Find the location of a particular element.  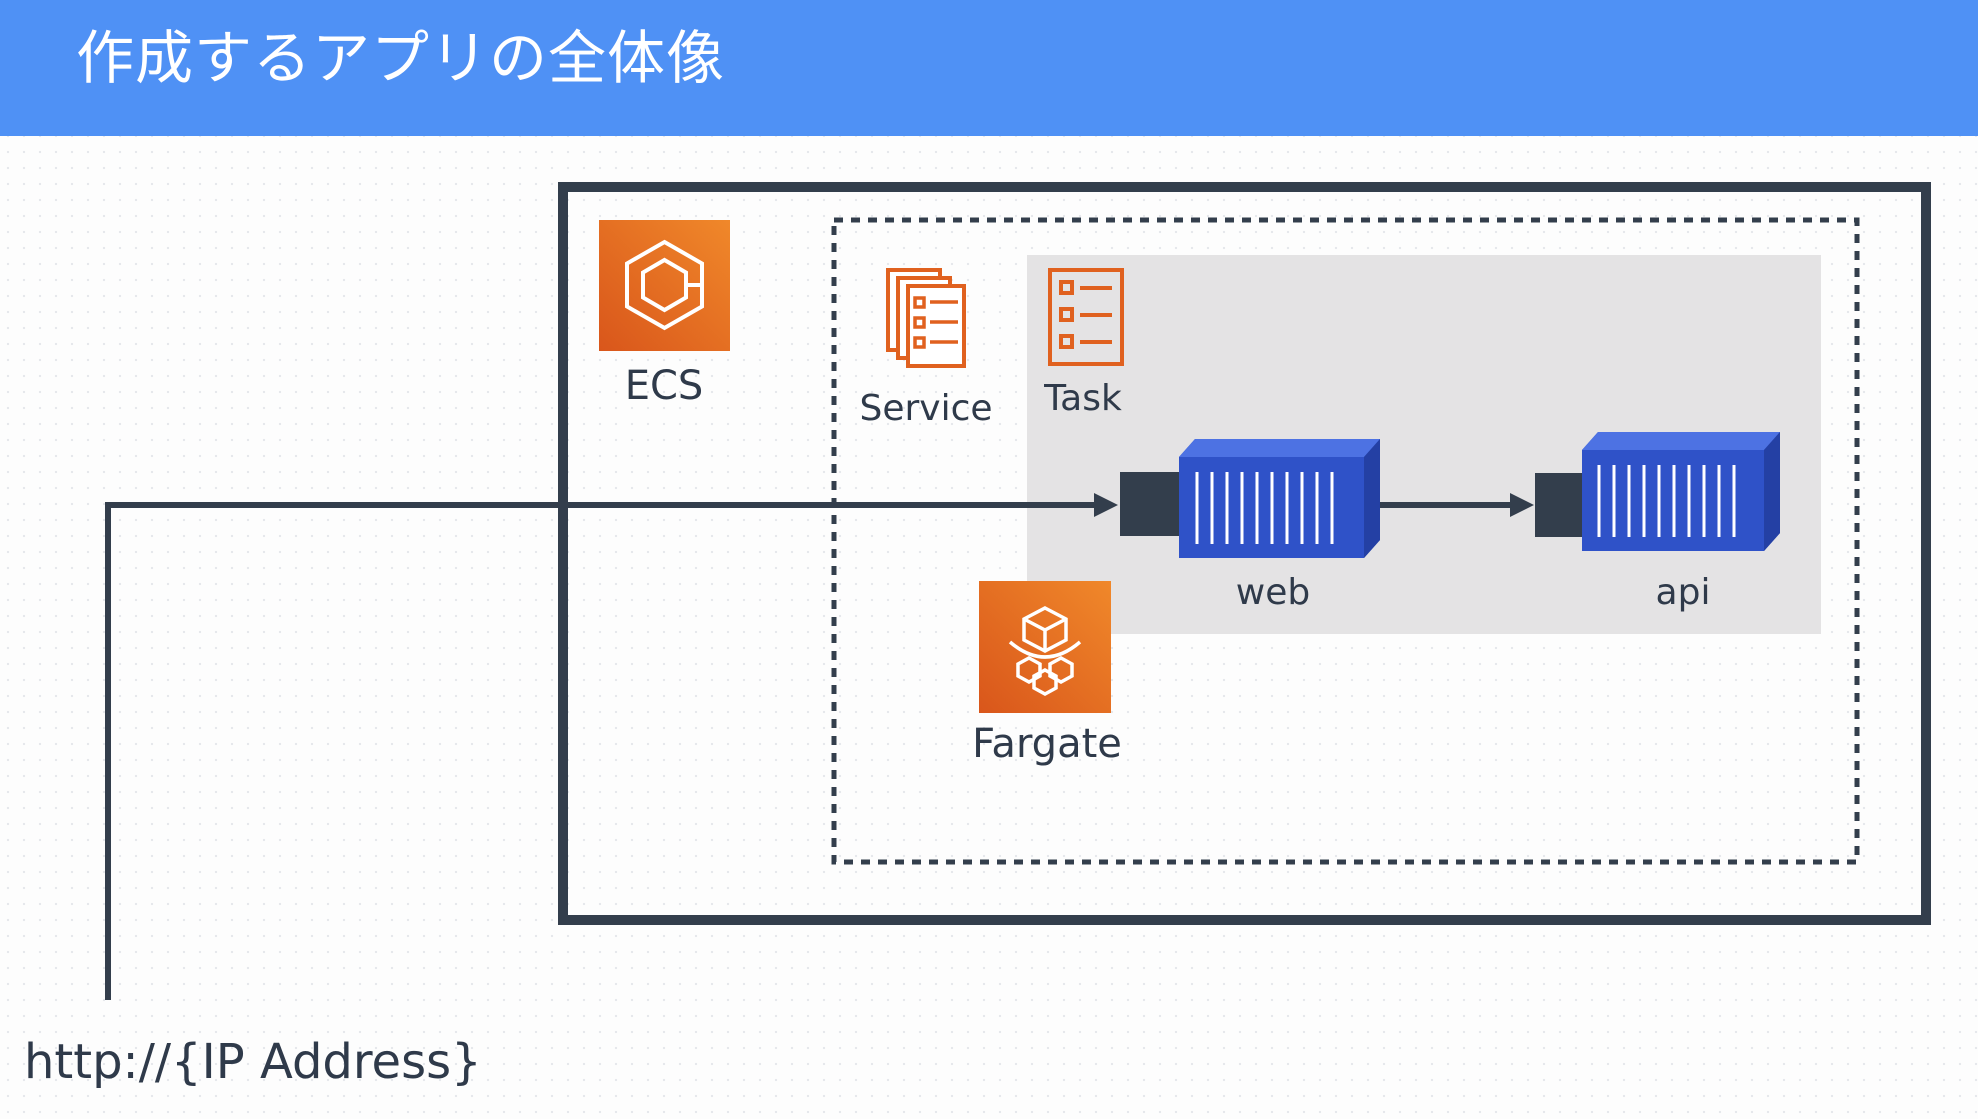

ecs-label: ECS is located at coordinates (664, 386).